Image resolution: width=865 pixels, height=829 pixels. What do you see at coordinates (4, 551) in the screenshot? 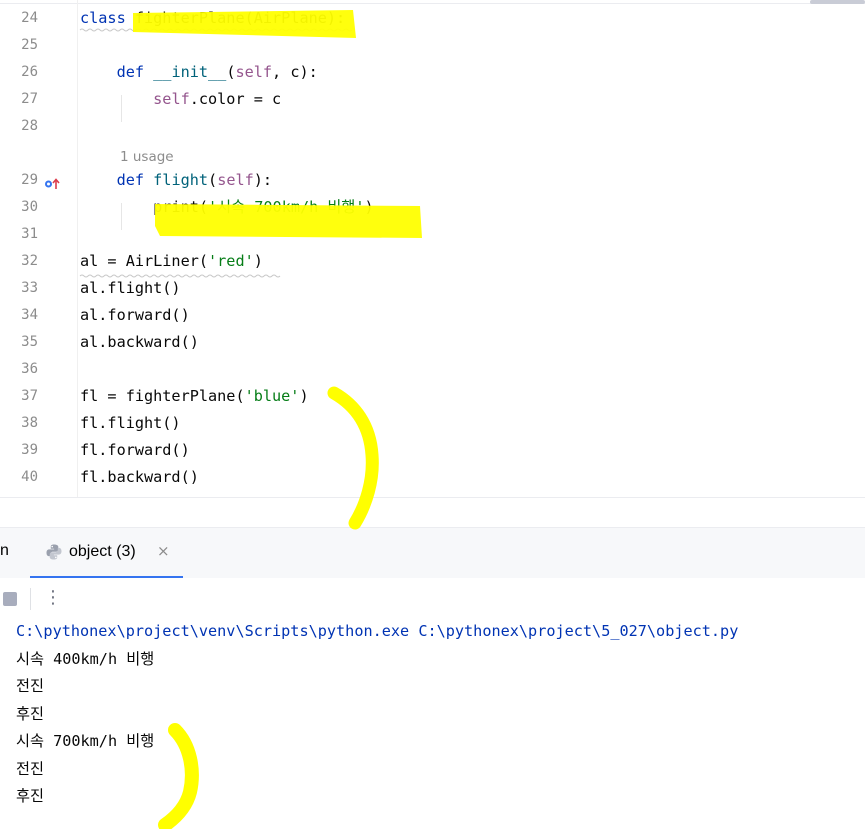
I see `run-tab-fragment: n` at bounding box center [4, 551].